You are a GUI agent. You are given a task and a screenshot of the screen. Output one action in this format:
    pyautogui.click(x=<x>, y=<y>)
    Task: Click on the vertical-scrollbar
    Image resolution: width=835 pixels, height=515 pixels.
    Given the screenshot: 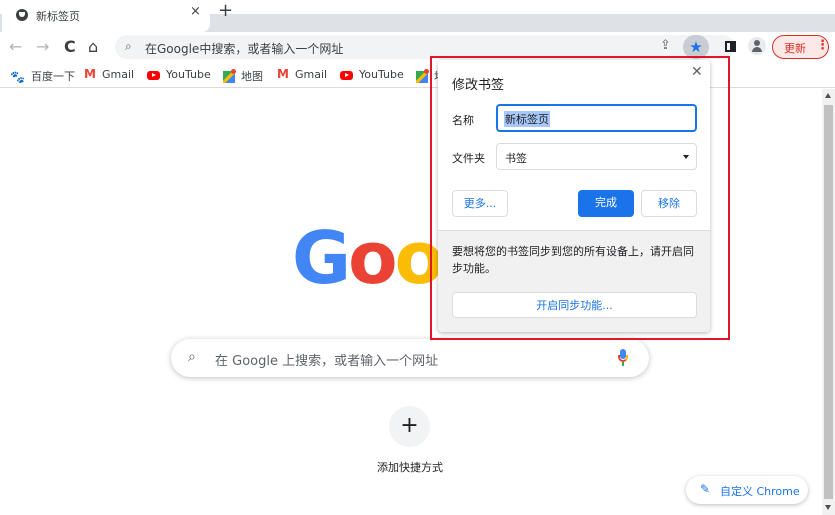 What is the action you would take?
    pyautogui.click(x=828, y=302)
    